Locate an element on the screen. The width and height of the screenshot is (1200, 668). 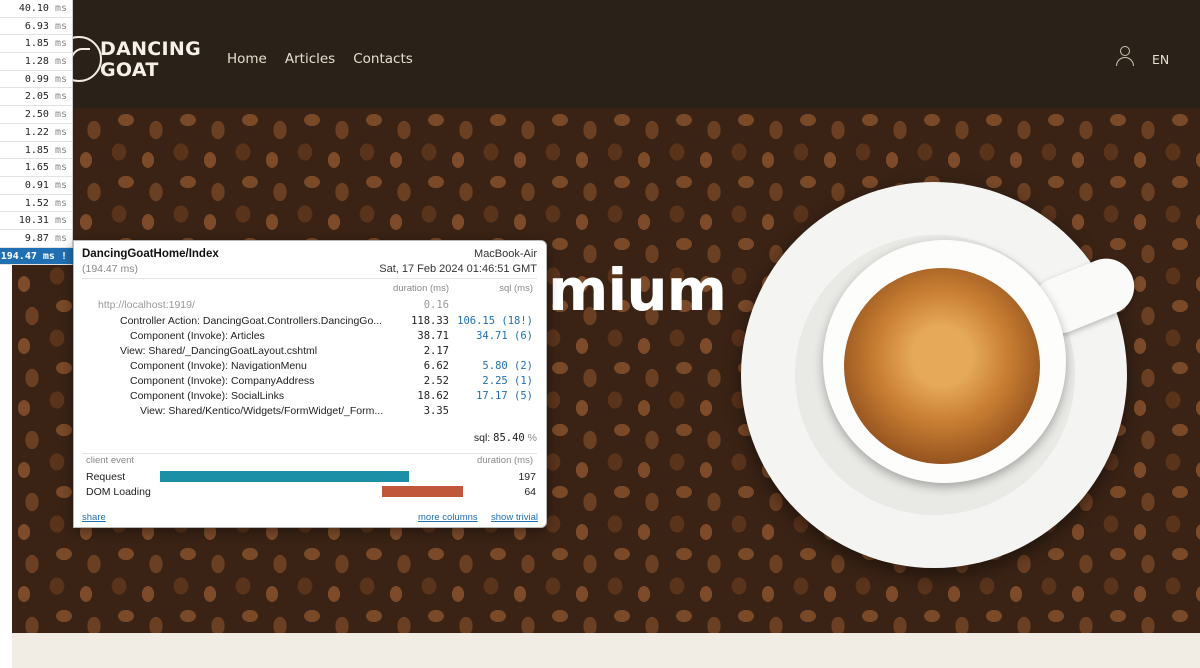
sql-percentage-label: sql: is located at coordinates (482, 438).